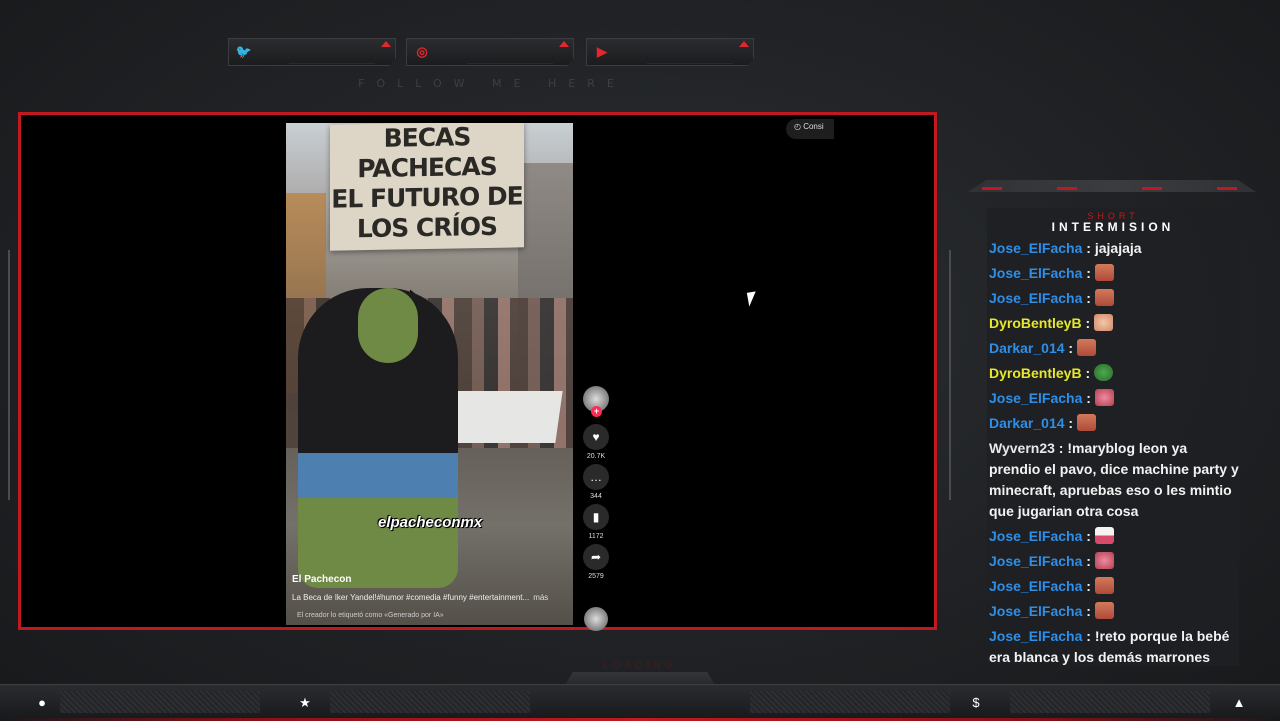  I want to click on youtube-icon: ▶, so click(602, 51).